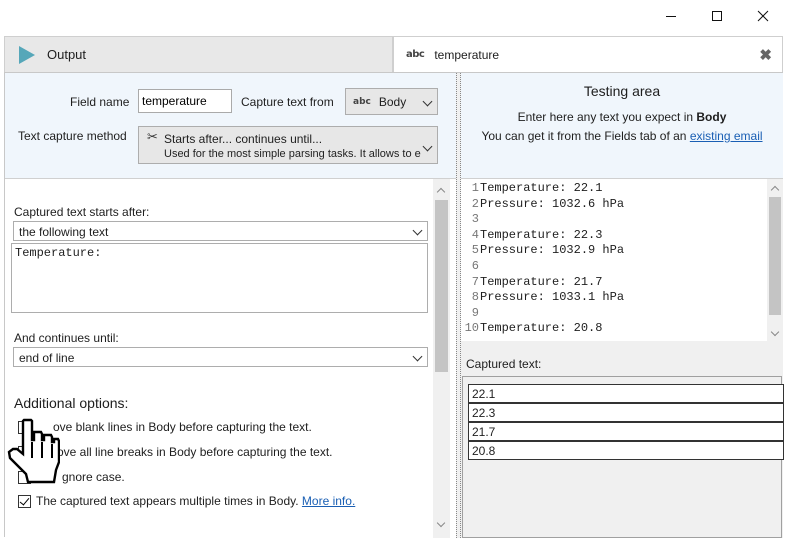  I want to click on code-line: 6, so click(470, 267).